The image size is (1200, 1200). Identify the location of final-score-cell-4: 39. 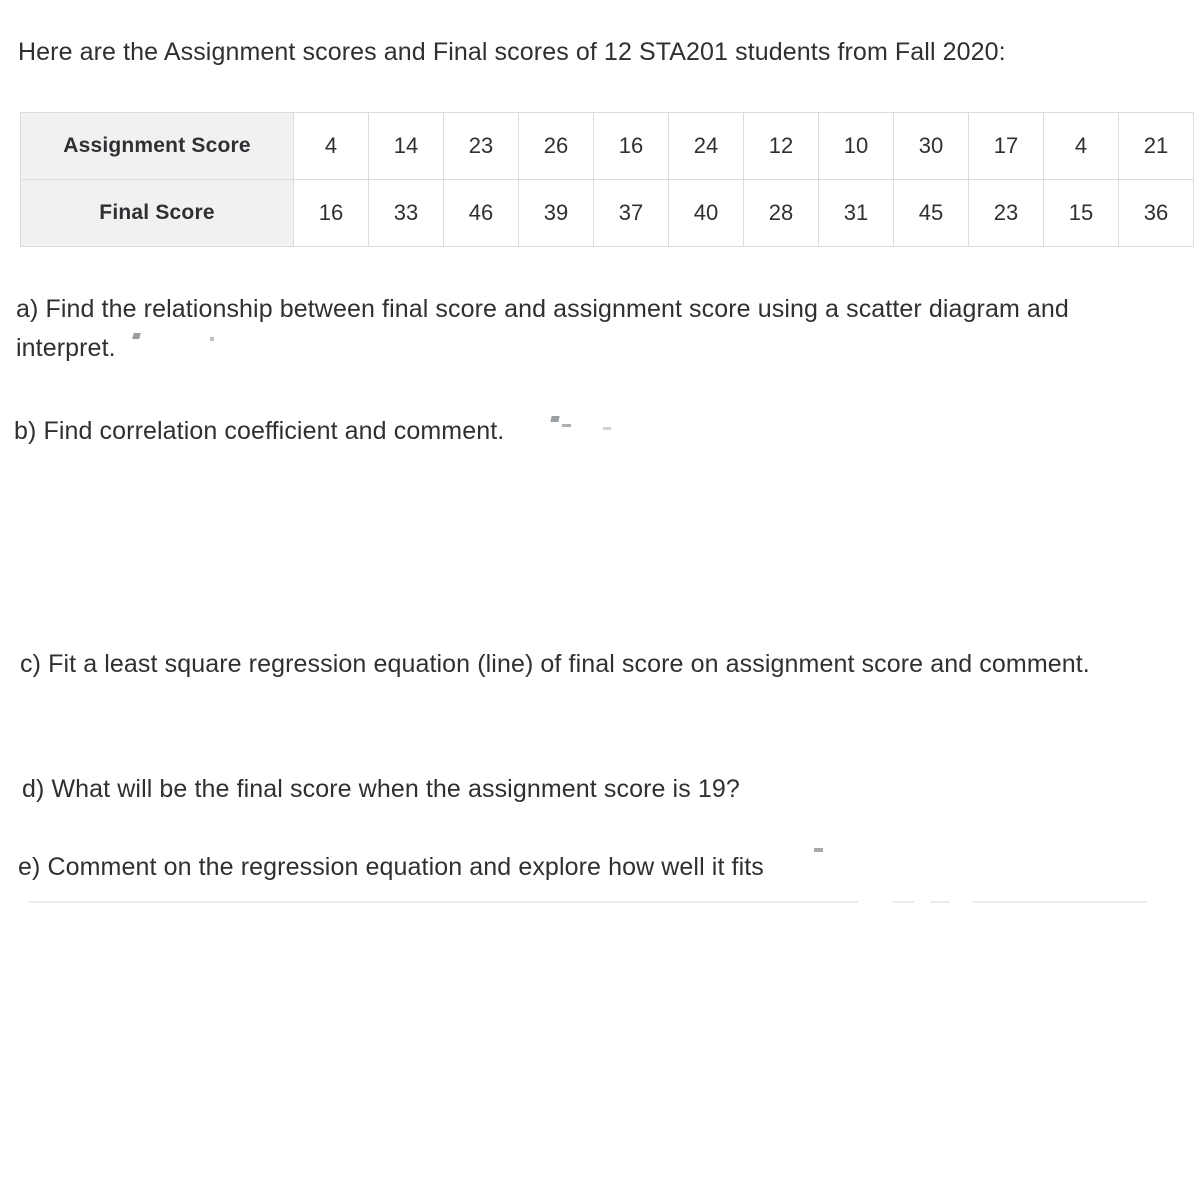
(556, 213).